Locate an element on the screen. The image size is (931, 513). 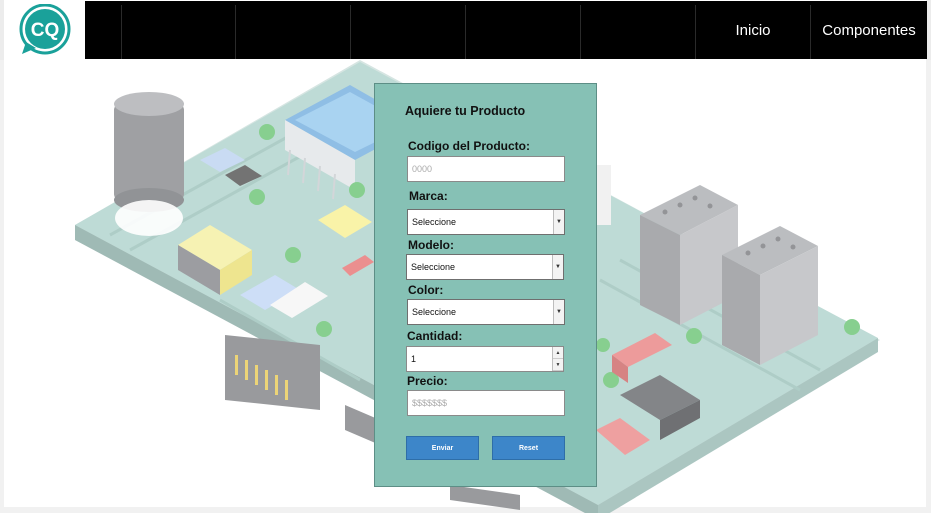
navbar-bar: Inicio Componentes is located at coordinates (506, 30).